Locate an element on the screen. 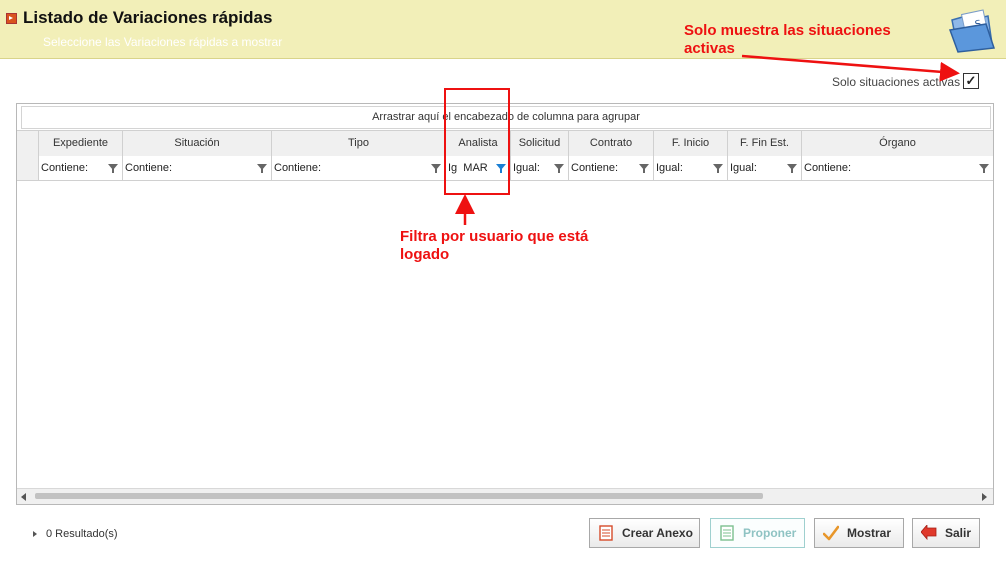 The width and height of the screenshot is (1006, 561). horizontal-scrollbar is located at coordinates (505, 496).